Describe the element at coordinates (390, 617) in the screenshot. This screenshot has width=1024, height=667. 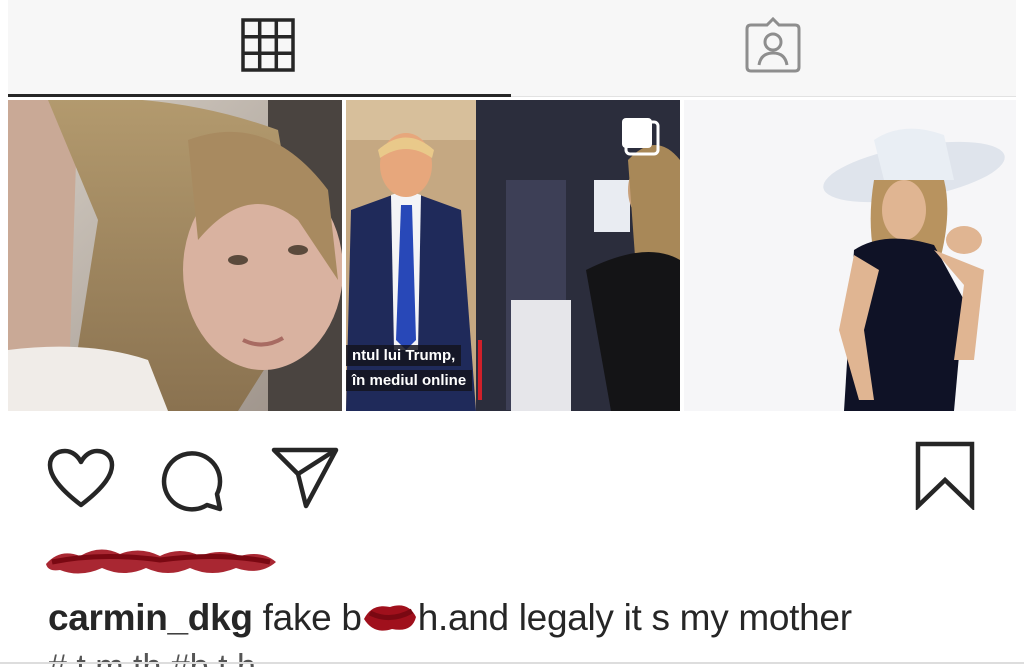
I see `caption-redaction` at that location.